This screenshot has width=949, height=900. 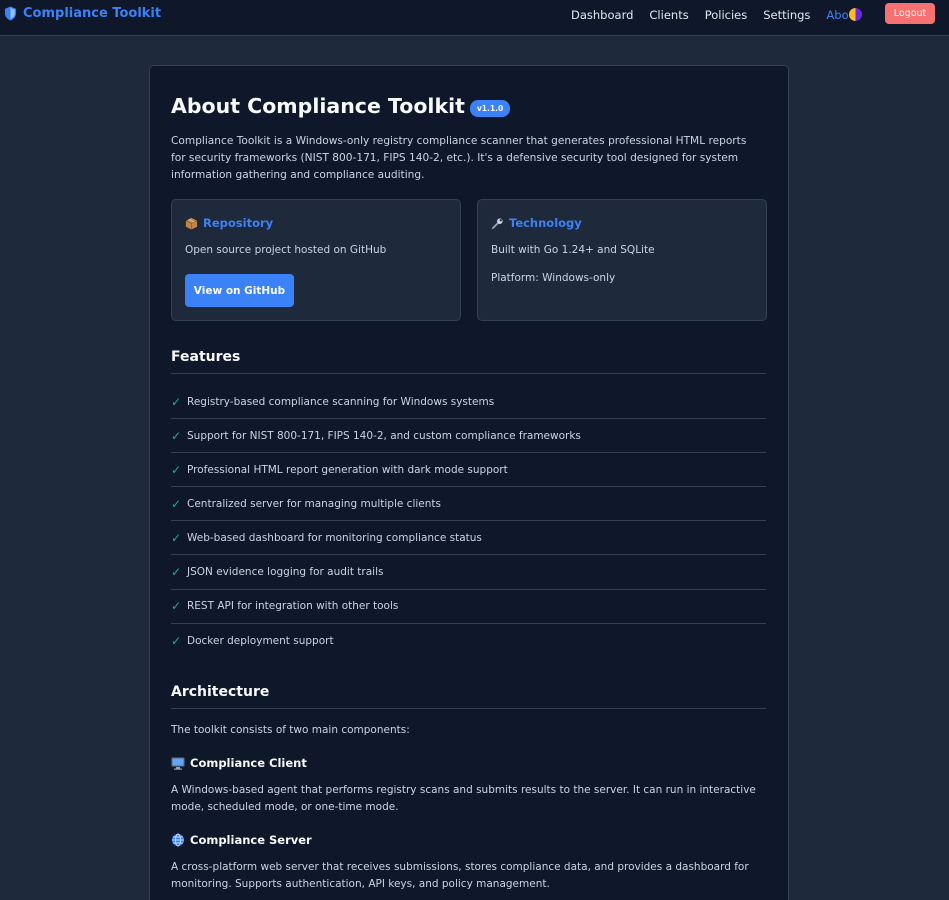 What do you see at coordinates (786, 15) in the screenshot?
I see `nav-settings: Settings` at bounding box center [786, 15].